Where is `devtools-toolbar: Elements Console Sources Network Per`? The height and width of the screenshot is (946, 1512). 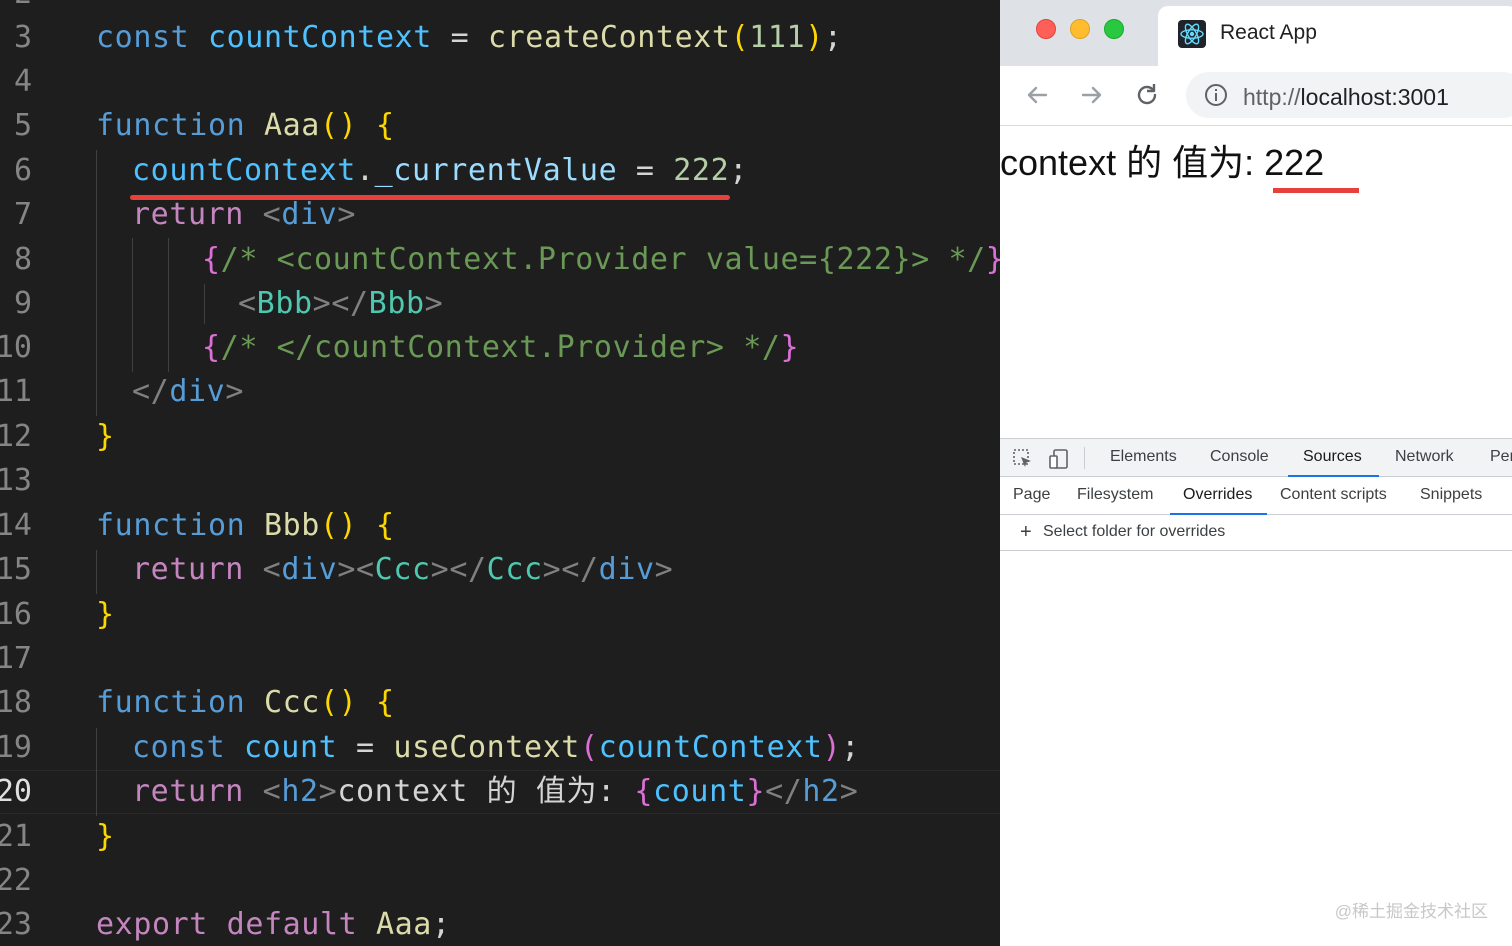
devtools-toolbar: Elements Console Sources Network Per is located at coordinates (1256, 458).